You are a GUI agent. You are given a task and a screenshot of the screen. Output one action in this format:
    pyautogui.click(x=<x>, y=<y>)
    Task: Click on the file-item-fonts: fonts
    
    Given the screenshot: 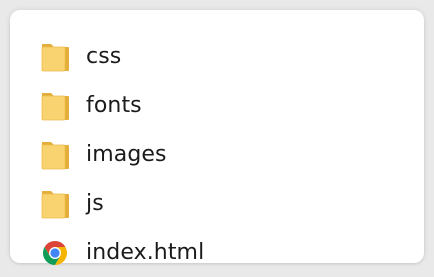 What is the action you would take?
    pyautogui.click(x=122, y=105)
    